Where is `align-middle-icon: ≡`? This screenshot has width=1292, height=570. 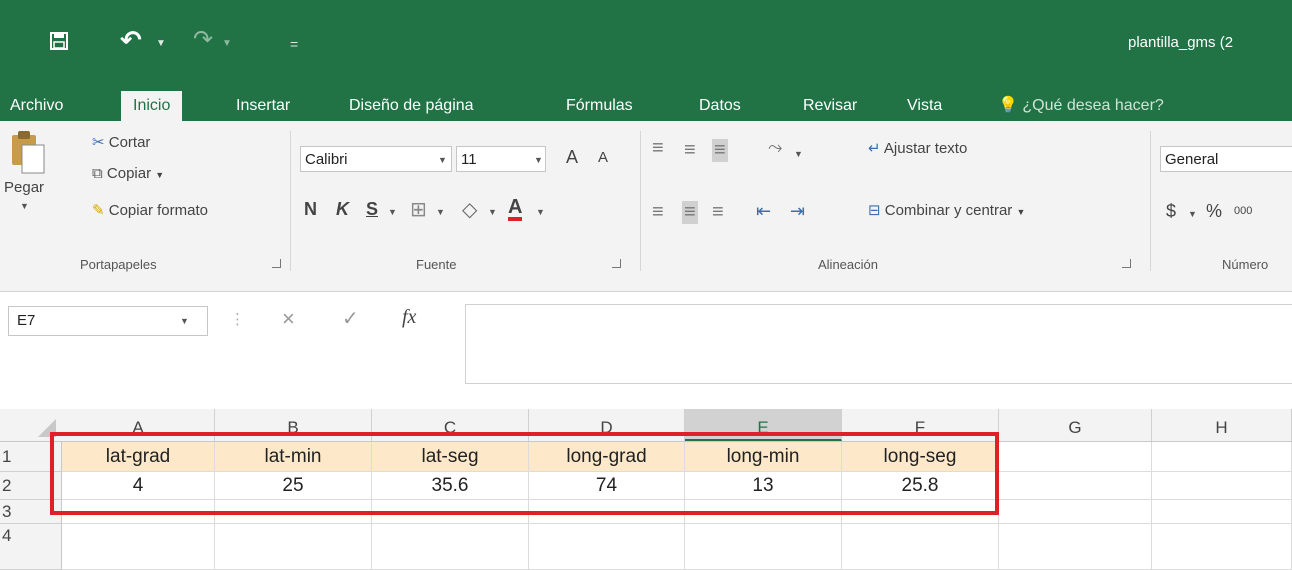
align-middle-icon: ≡ is located at coordinates (690, 150).